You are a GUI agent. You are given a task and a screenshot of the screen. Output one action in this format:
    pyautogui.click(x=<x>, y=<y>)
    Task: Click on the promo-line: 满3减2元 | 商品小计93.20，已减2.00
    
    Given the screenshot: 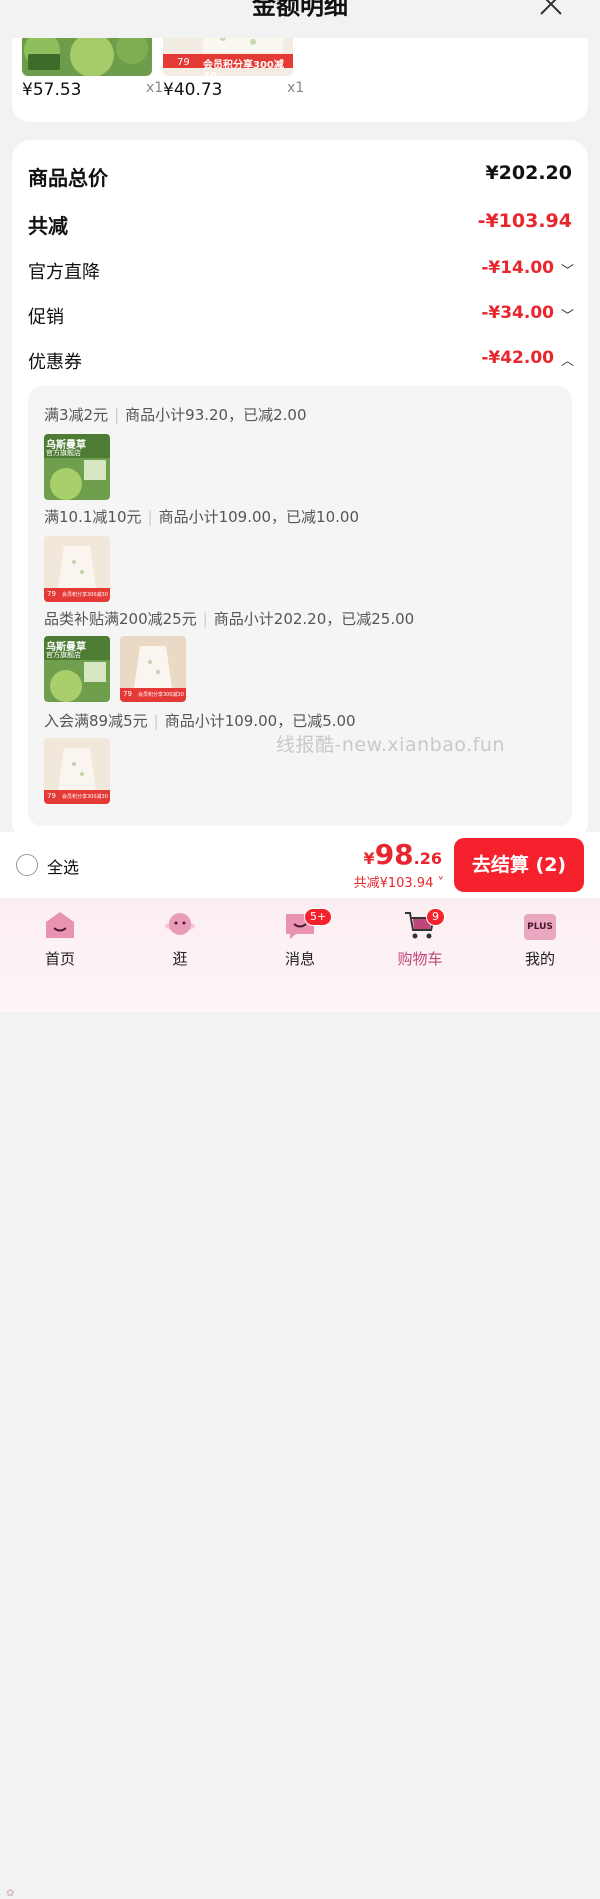 What is the action you would take?
    pyautogui.click(x=175, y=415)
    